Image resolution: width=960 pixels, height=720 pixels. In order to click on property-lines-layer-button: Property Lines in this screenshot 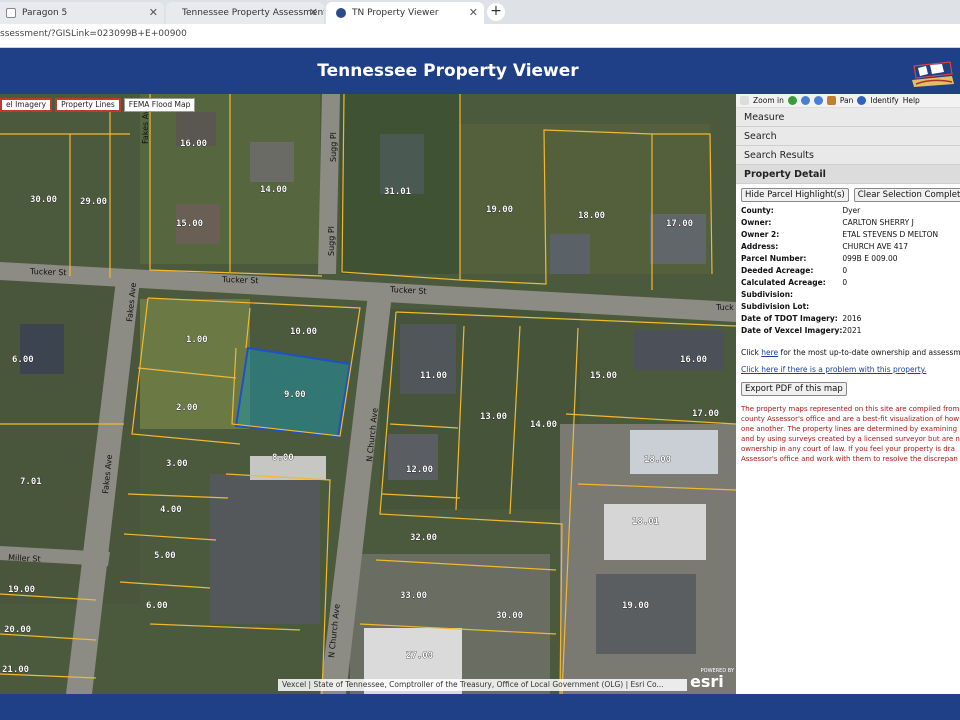, I will do `click(88, 105)`.